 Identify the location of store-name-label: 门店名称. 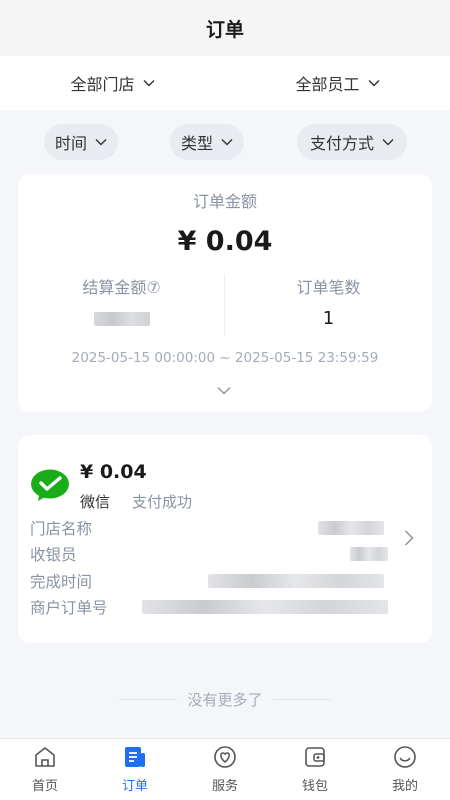
(61, 529).